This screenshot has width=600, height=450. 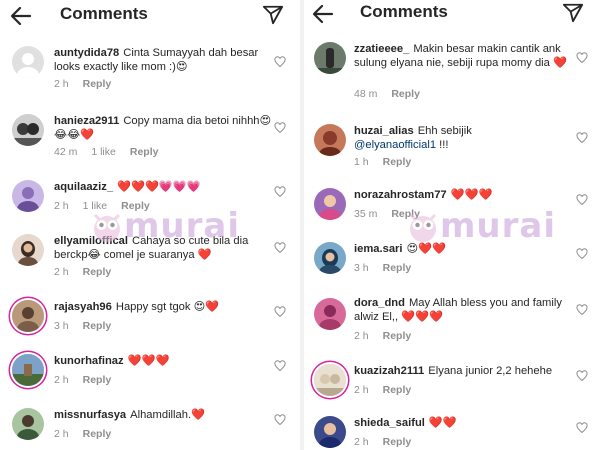 What do you see at coordinates (384, 131) in the screenshot?
I see `comment-username: huzai_alias` at bounding box center [384, 131].